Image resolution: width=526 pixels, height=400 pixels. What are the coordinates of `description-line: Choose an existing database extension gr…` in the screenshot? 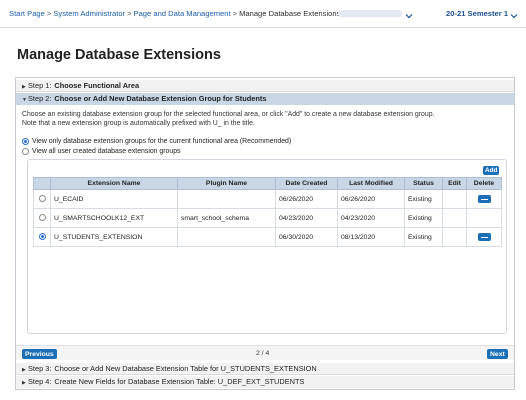 It's located at (228, 114).